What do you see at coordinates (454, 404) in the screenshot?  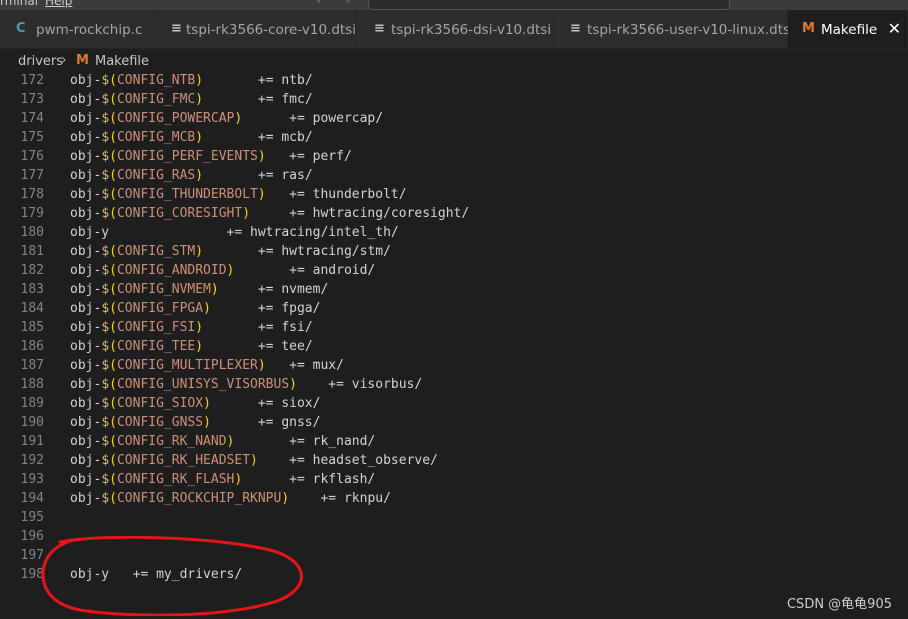 I see `code-line: 189 obj-$(CONFIG_SIOX) += siox/` at bounding box center [454, 404].